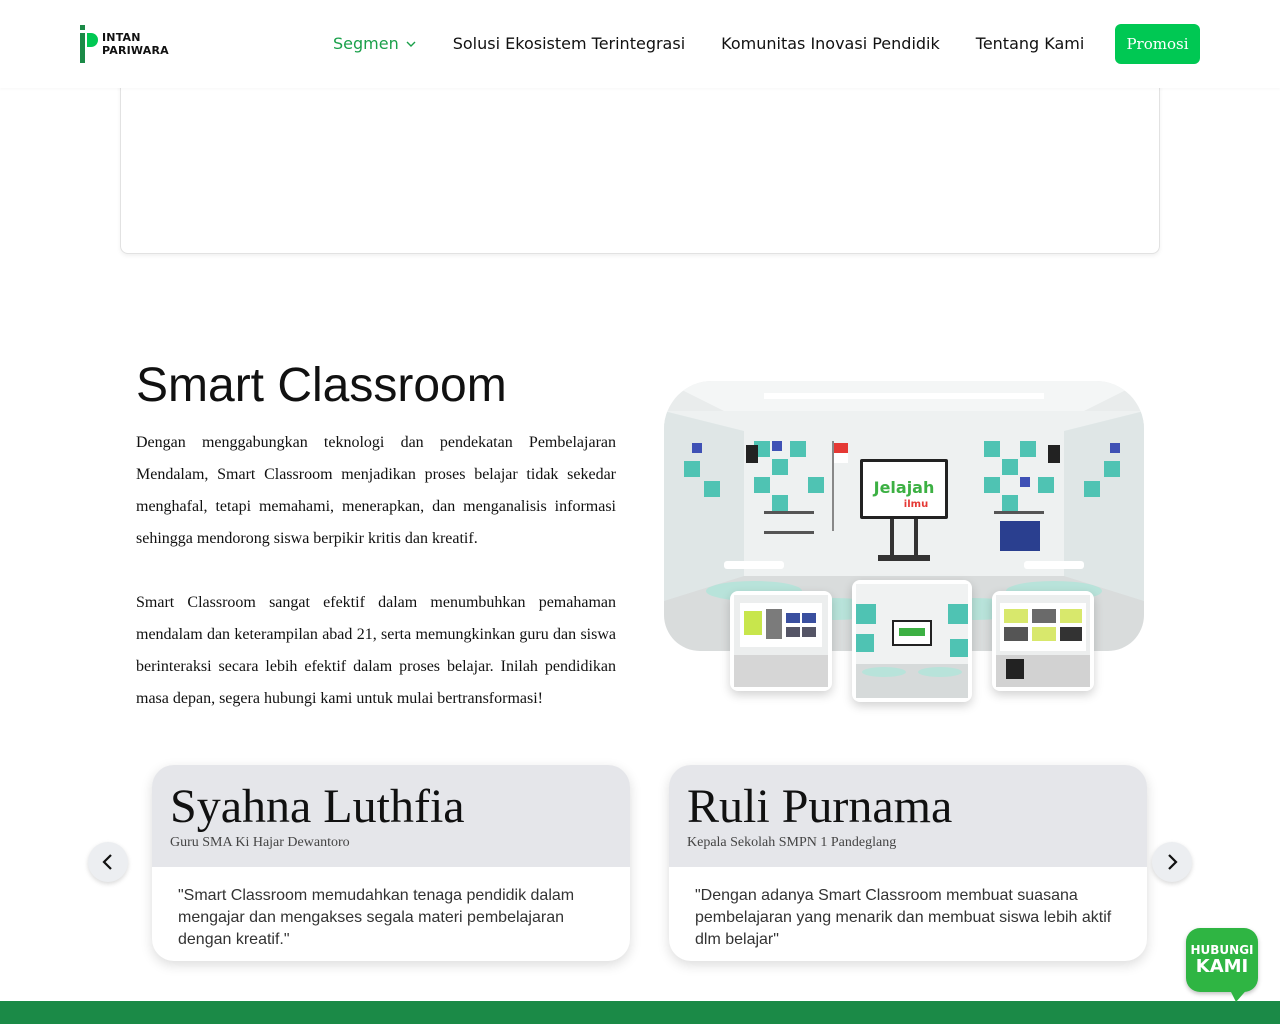 This screenshot has width=1280, height=1024. What do you see at coordinates (411, 44) in the screenshot?
I see `chevron-down-icon` at bounding box center [411, 44].